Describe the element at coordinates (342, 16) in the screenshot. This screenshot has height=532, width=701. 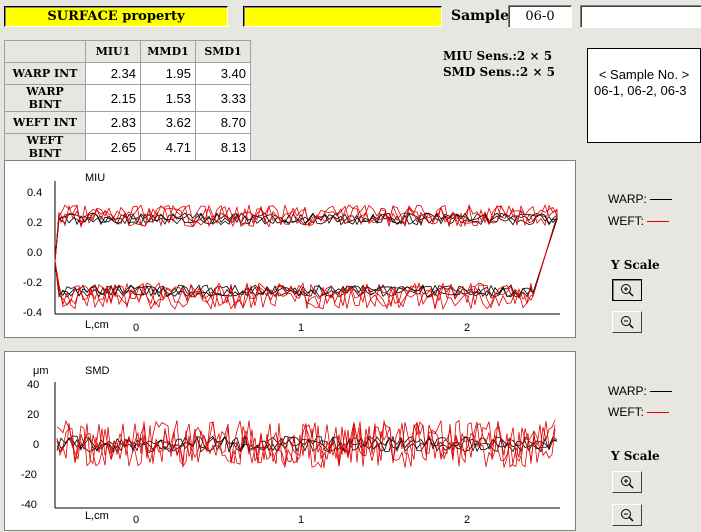
I see `status-field` at that location.